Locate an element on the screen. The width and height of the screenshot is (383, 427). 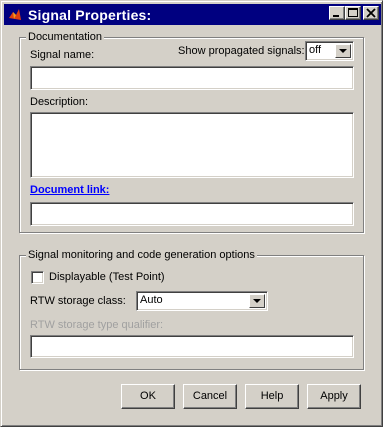
description-textarea is located at coordinates (192, 145).